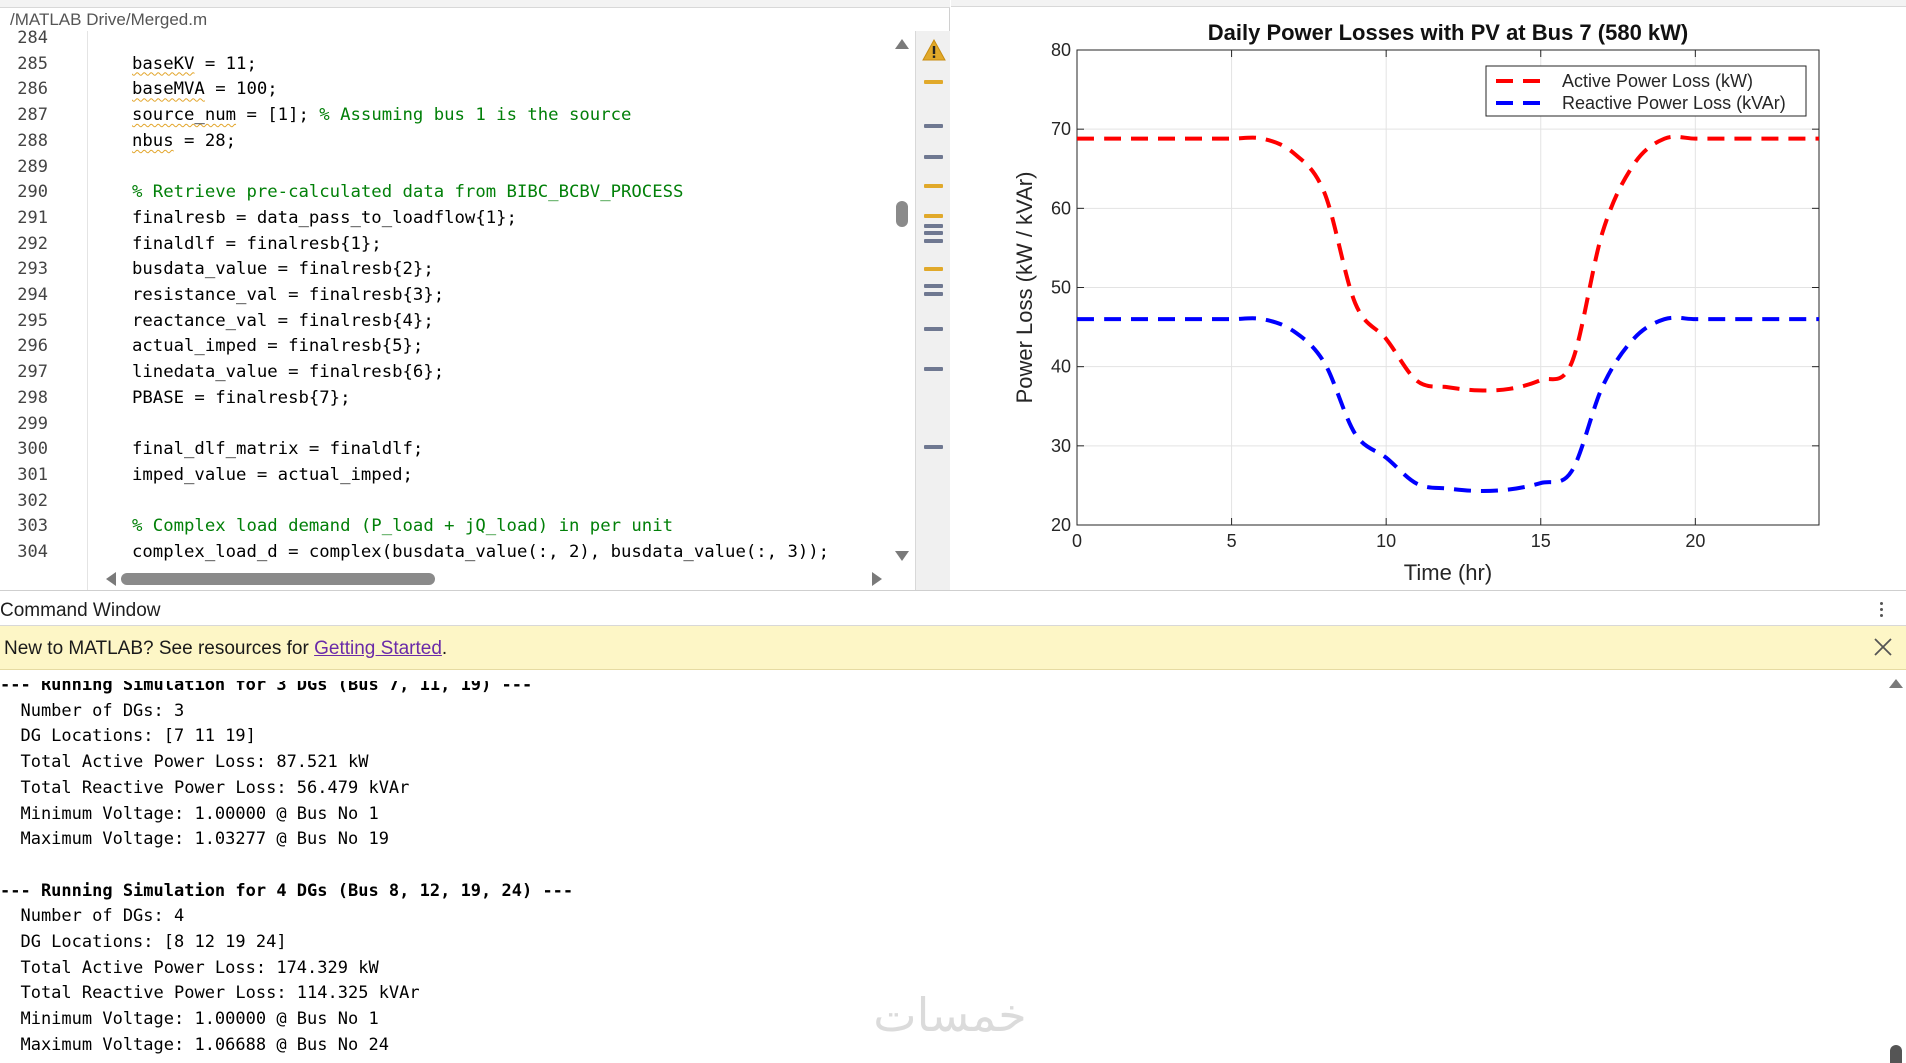 The width and height of the screenshot is (1906, 1063). I want to click on editor-scroll-thumb, so click(902, 214).